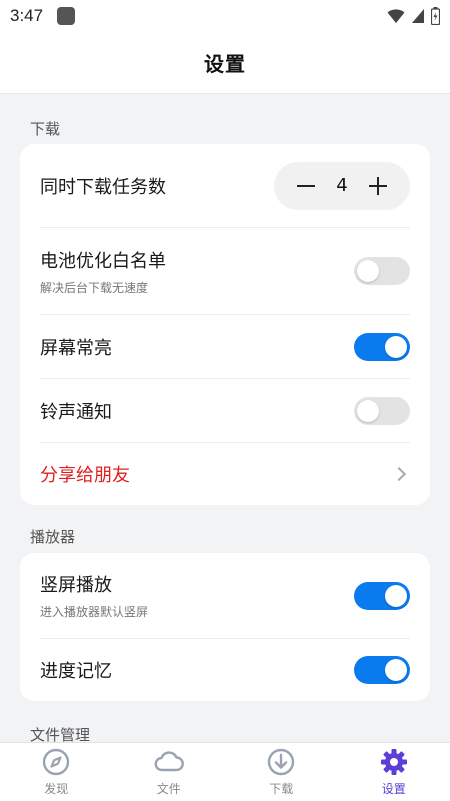 Image resolution: width=450 pixels, height=801 pixels. I want to click on wifi-icon, so click(396, 16).